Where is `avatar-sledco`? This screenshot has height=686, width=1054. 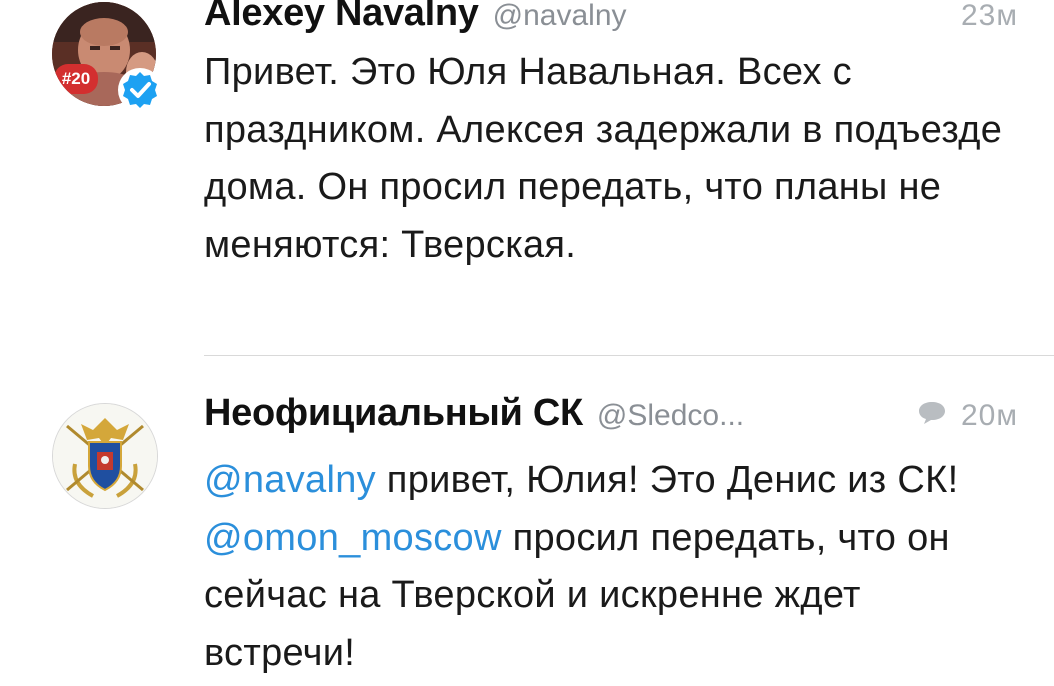 avatar-sledco is located at coordinates (105, 456).